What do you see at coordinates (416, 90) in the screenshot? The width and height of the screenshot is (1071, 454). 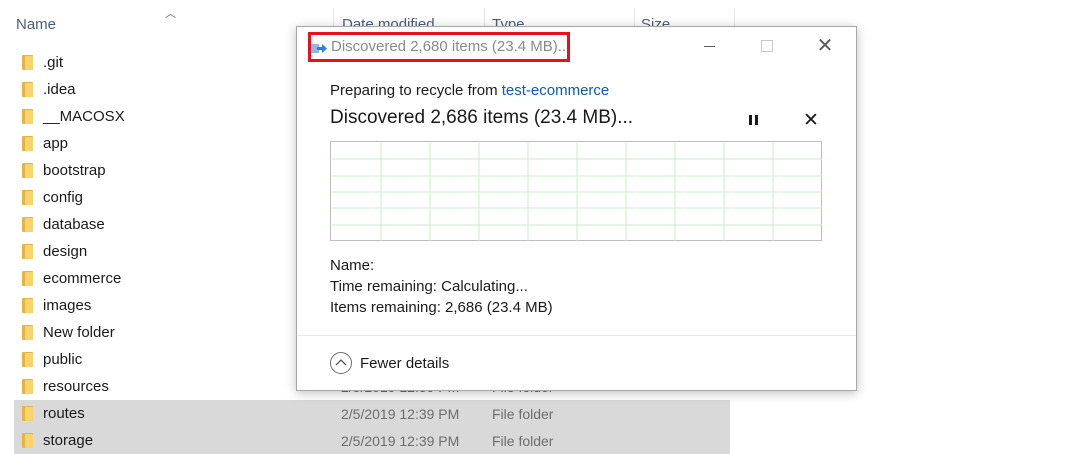 I see `preparing-prefix: Preparing to recycle from` at bounding box center [416, 90].